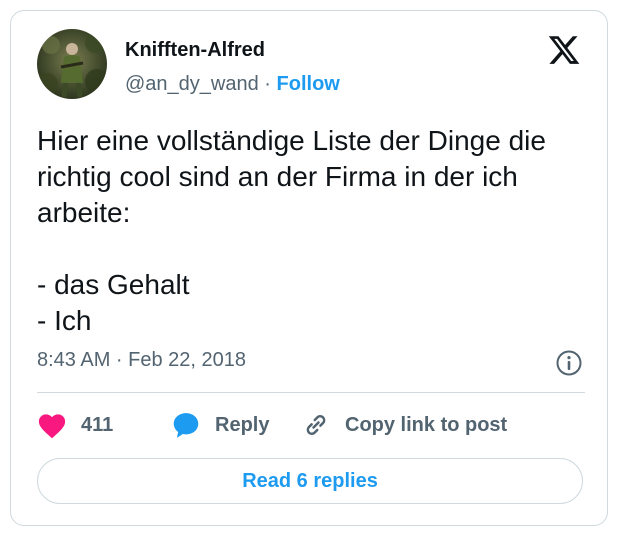  What do you see at coordinates (192, 84) in the screenshot?
I see `author-handle: @an_dy_wand` at bounding box center [192, 84].